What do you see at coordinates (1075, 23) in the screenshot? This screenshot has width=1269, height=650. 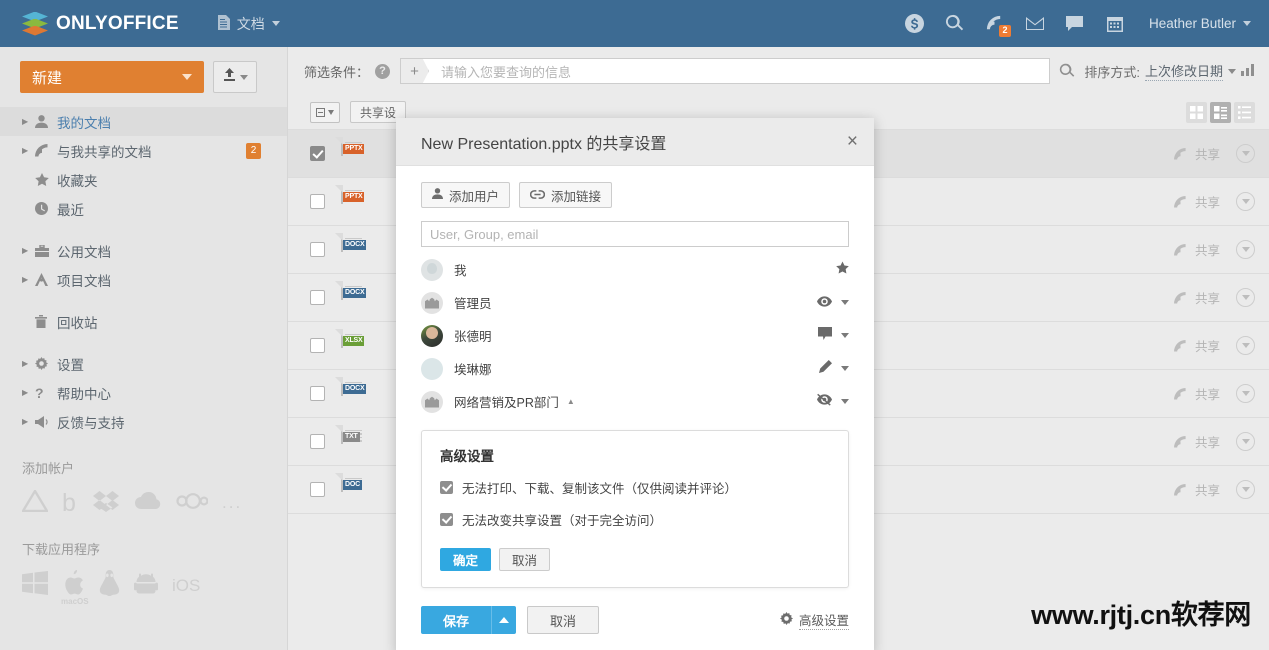 I see `chat-icon` at bounding box center [1075, 23].